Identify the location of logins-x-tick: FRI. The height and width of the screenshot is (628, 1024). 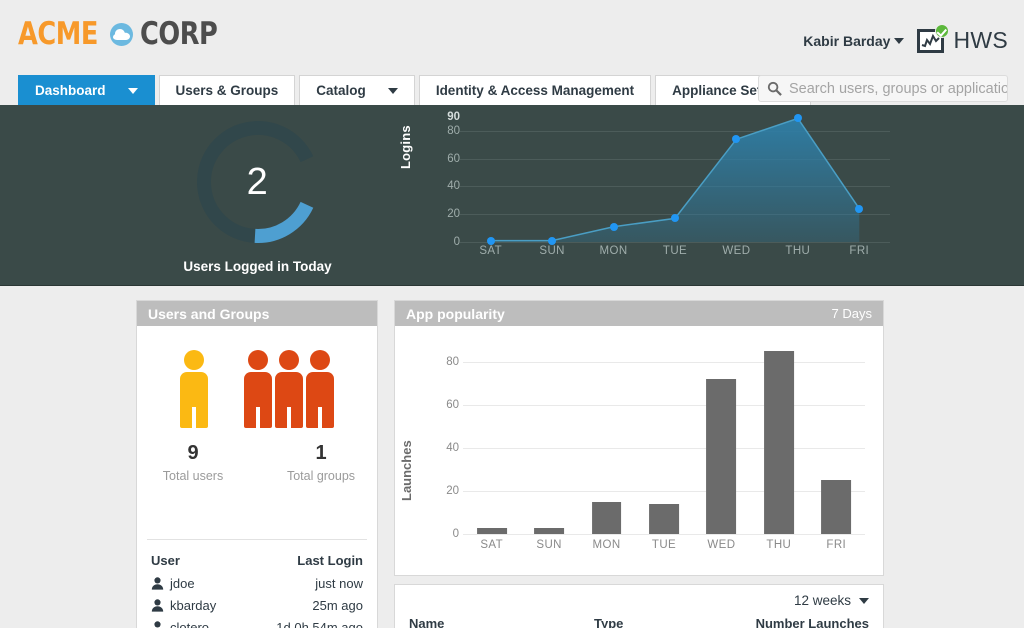
(859, 251).